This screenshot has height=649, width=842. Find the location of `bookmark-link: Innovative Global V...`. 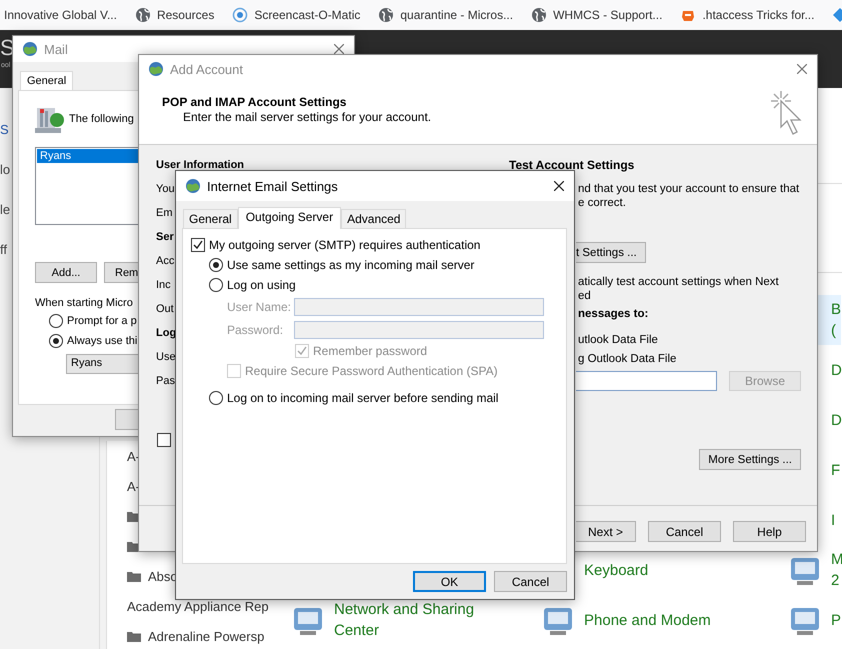

bookmark-link: Innovative Global V... is located at coordinates (60, 15).